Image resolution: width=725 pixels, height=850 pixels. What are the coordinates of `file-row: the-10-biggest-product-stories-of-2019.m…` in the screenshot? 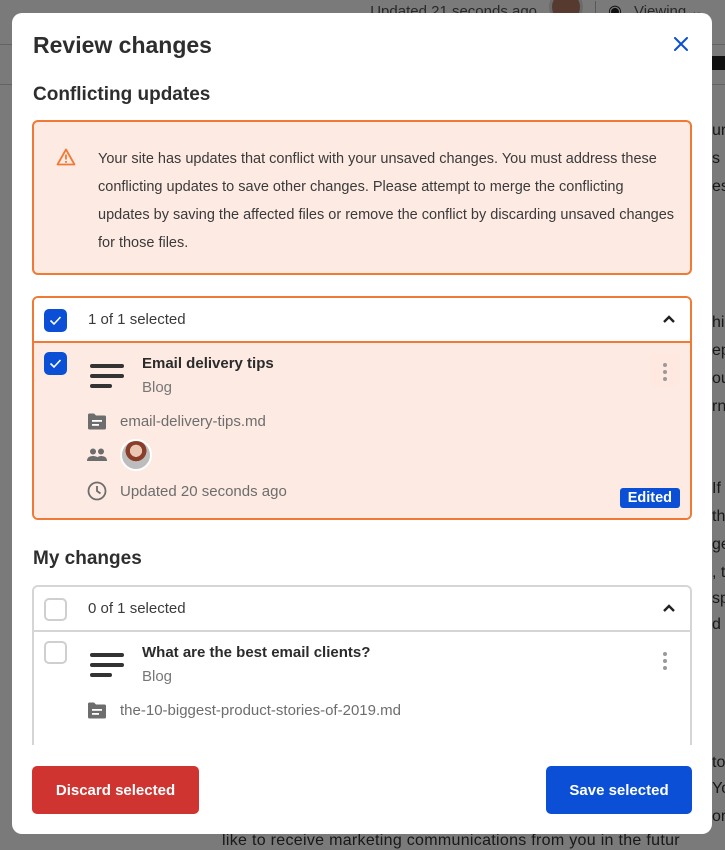 It's located at (243, 710).